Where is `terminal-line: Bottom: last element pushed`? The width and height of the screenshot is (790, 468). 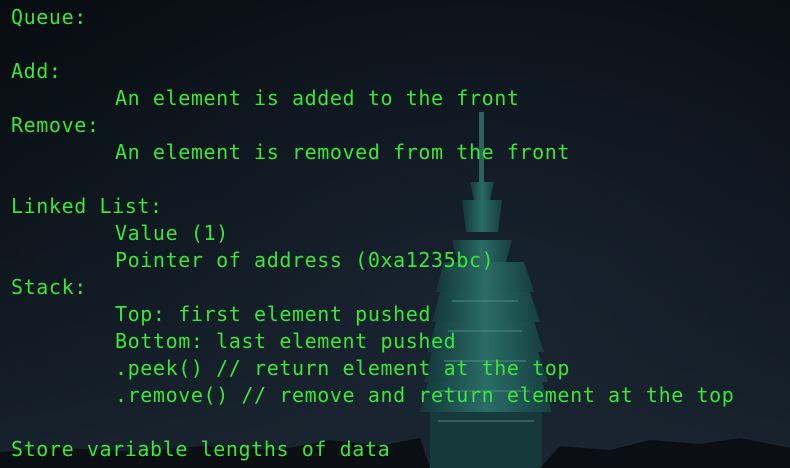 terminal-line: Bottom: last element pushed is located at coordinates (286, 341).